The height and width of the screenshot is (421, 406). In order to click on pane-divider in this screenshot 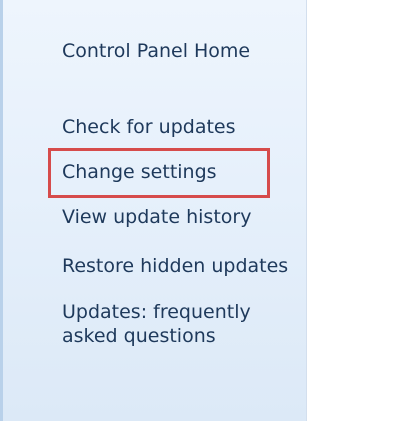, I will do `click(306, 210)`.